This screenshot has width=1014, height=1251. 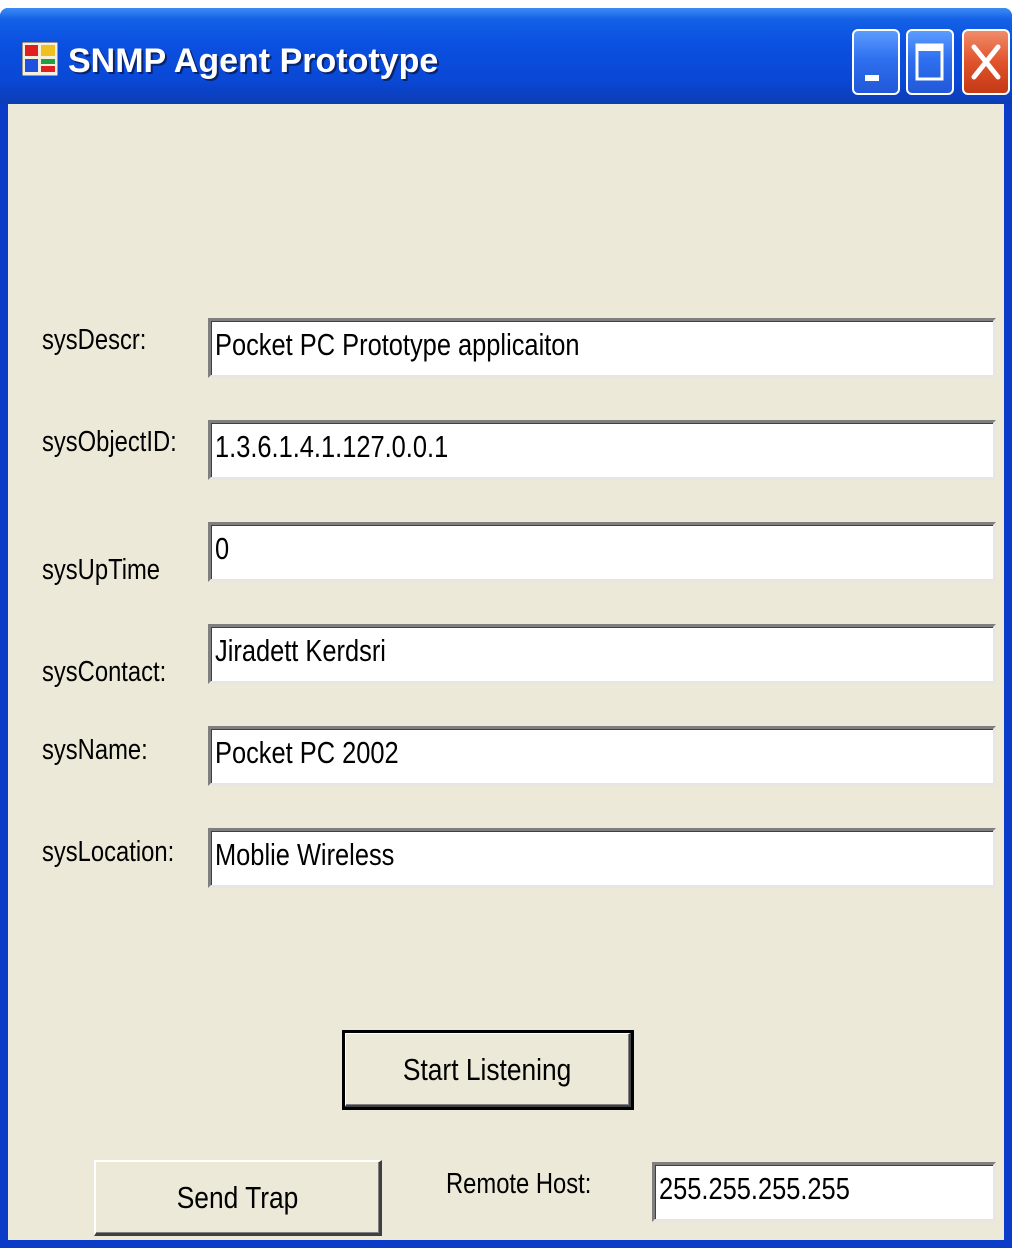 I want to click on remote-host-field: 255.255.255.255, so click(x=824, y=1192).